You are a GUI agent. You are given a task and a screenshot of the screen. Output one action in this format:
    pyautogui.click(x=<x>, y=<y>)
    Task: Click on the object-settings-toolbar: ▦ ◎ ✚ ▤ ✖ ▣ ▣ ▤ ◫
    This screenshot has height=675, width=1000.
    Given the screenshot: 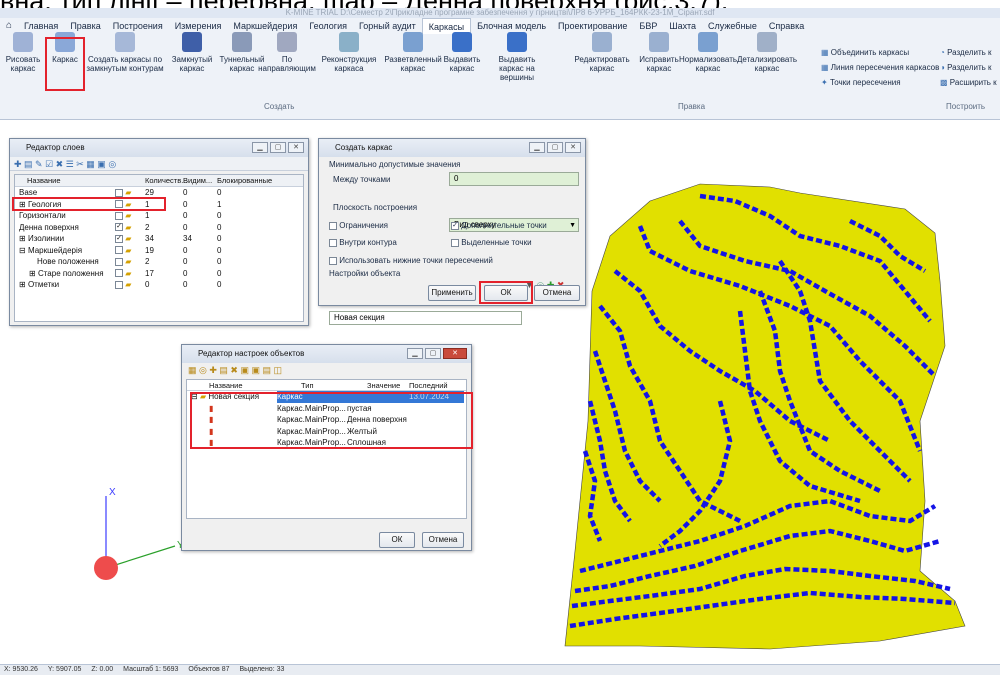 What is the action you would take?
    pyautogui.click(x=326, y=370)
    